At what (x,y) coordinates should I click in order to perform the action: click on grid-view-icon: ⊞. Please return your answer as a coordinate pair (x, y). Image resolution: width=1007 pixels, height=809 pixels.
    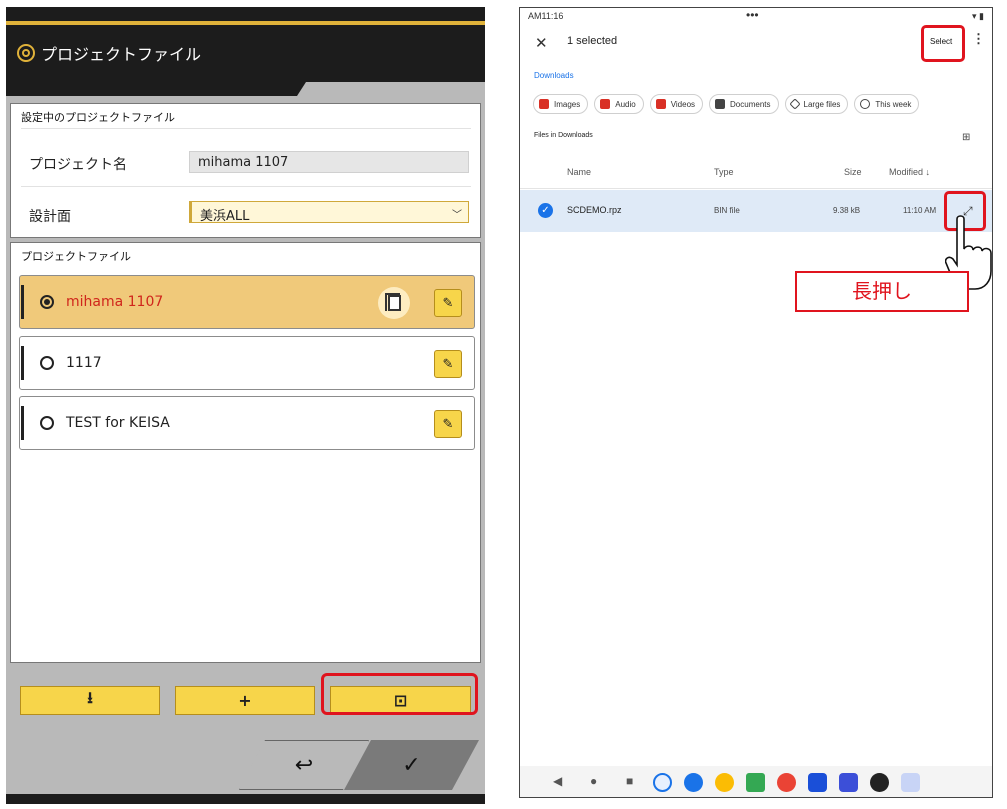
    Looking at the image, I should click on (966, 137).